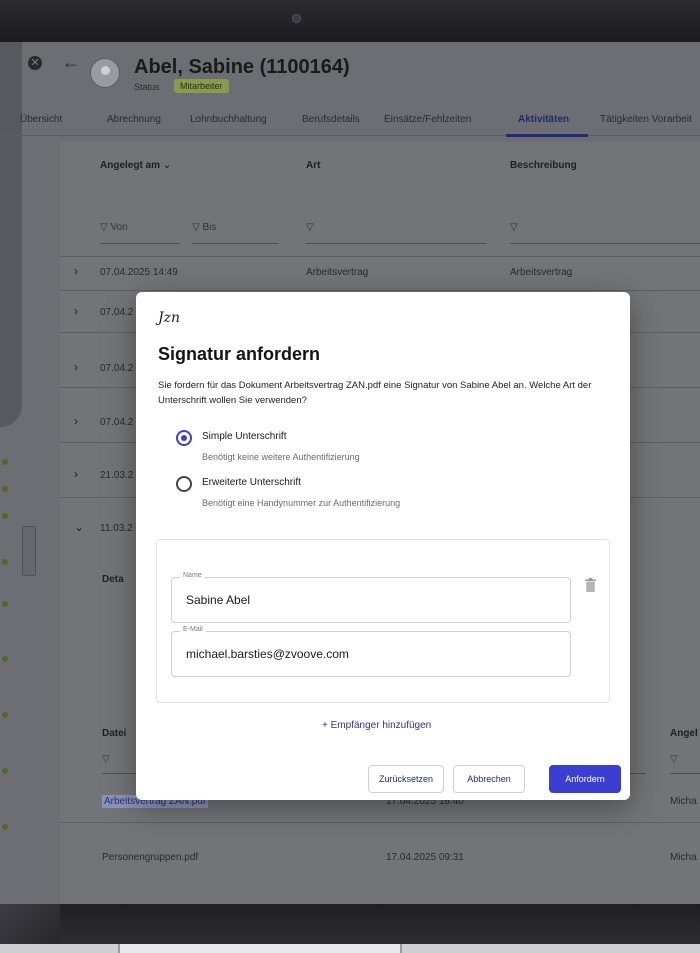 Image resolution: width=700 pixels, height=953 pixels. What do you see at coordinates (244, 436) in the screenshot?
I see `option-label: Simple Unterschrift` at bounding box center [244, 436].